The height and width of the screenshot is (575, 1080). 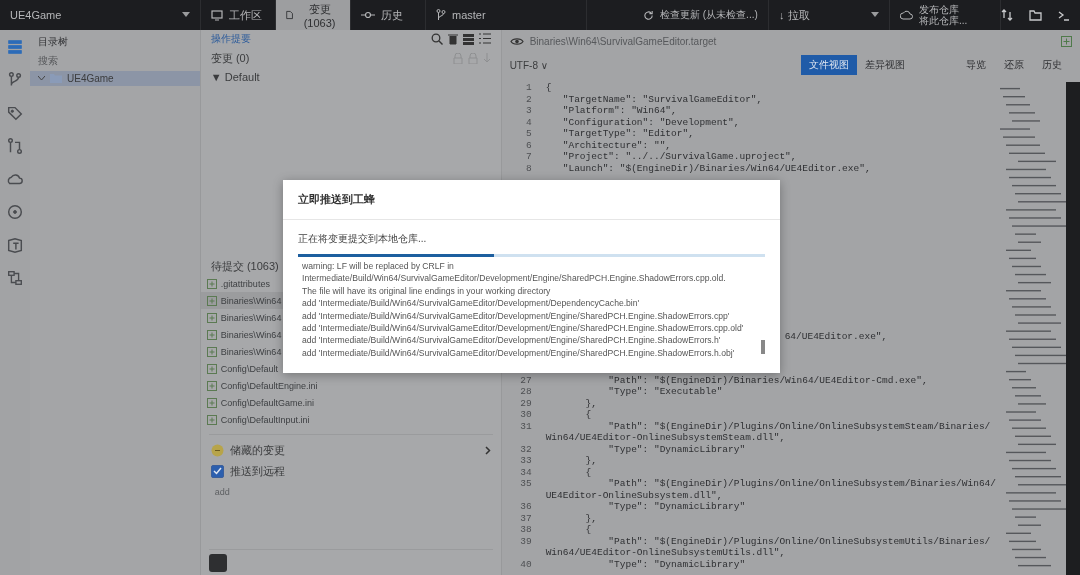 What do you see at coordinates (528, 134) in the screenshot?
I see `line-number: 5` at bounding box center [528, 134].